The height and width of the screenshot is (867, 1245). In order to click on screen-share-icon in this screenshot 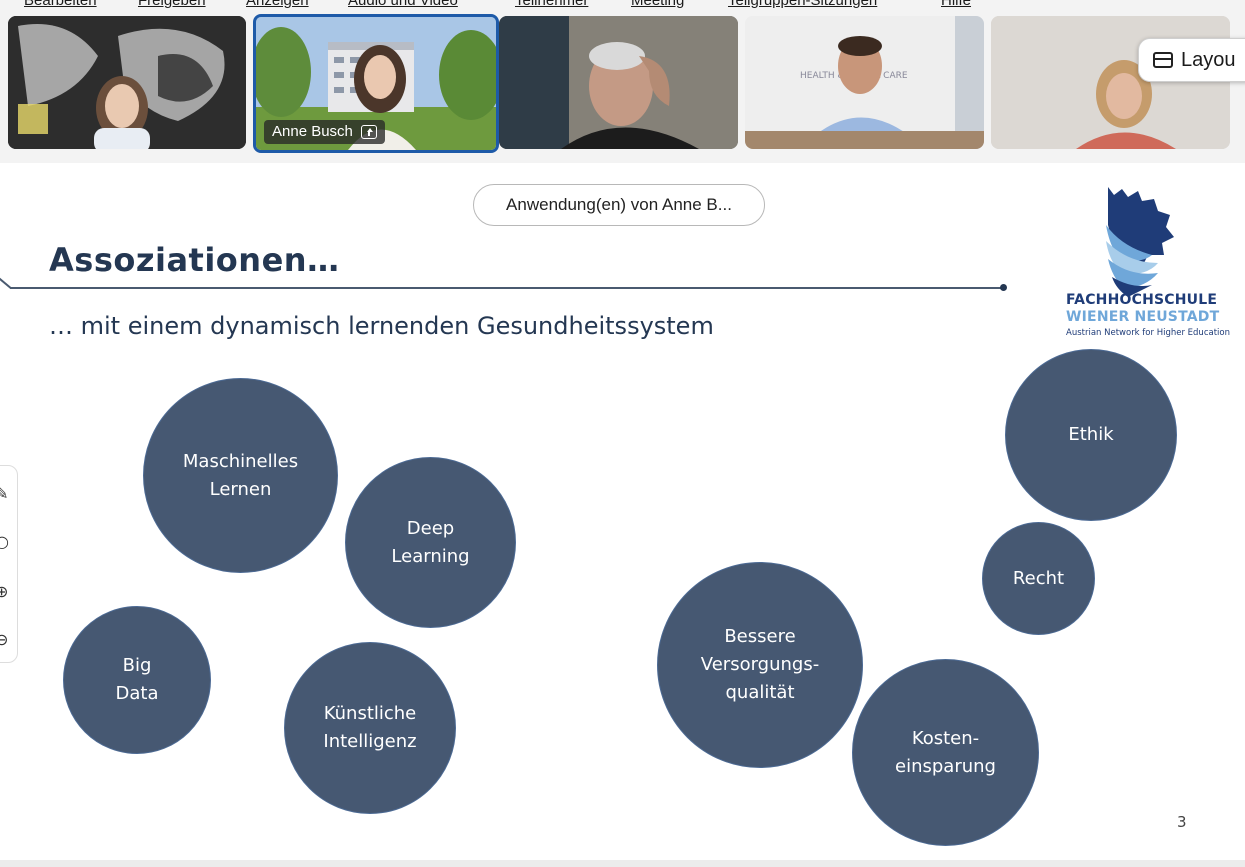, I will do `click(368, 132)`.